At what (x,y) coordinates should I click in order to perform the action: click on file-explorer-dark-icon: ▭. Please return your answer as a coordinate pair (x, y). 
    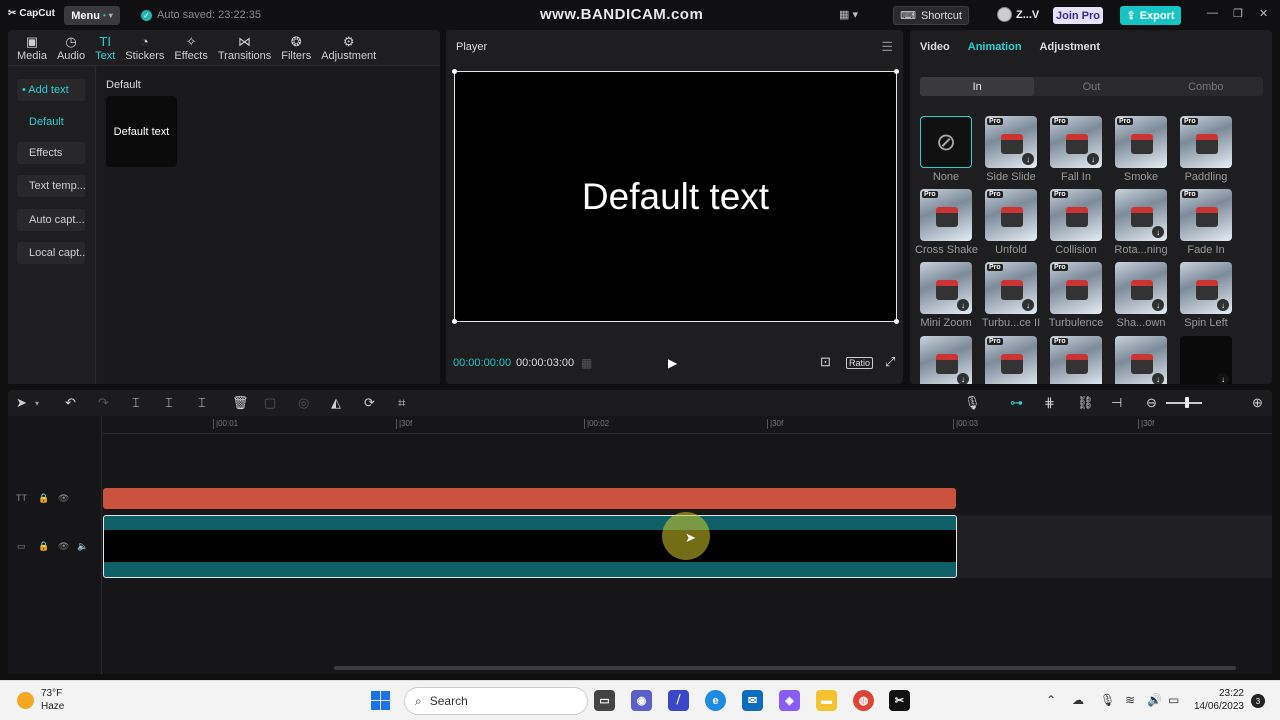
    Looking at the image, I should click on (604, 700).